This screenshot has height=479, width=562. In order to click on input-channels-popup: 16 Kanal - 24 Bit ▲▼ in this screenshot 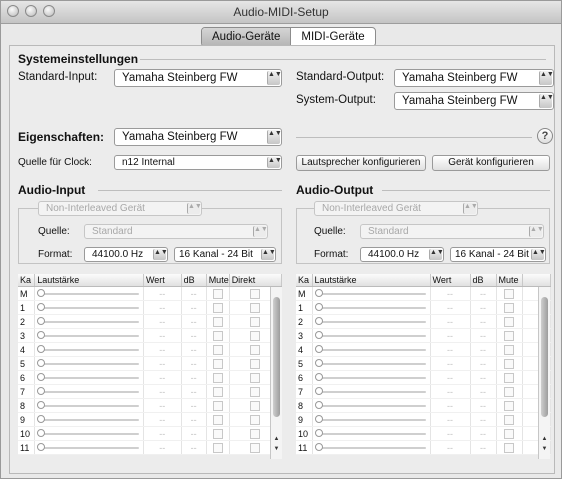, I will do `click(225, 254)`.